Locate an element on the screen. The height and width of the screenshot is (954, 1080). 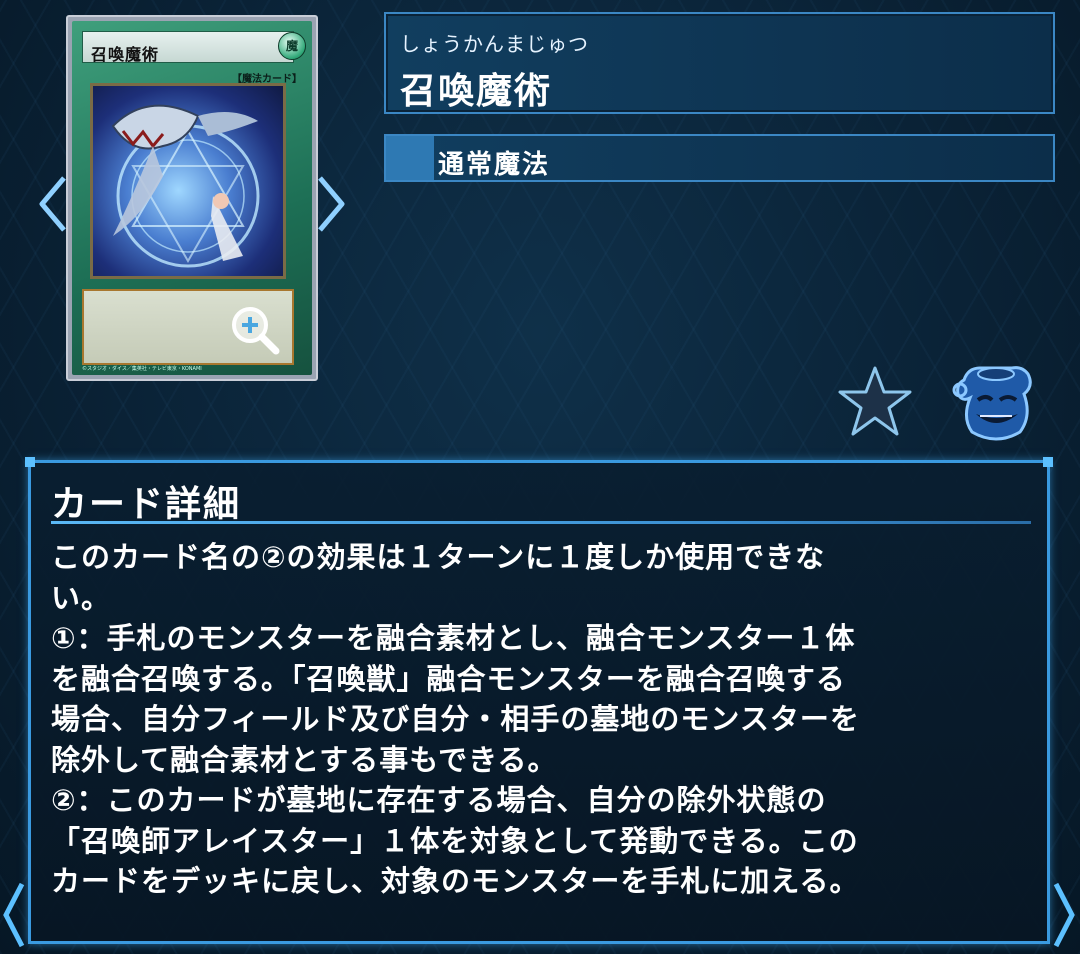
effect-line: 場合、自分フィールド及び自分・相手の墓地のモンスターを is located at coordinates (455, 719).